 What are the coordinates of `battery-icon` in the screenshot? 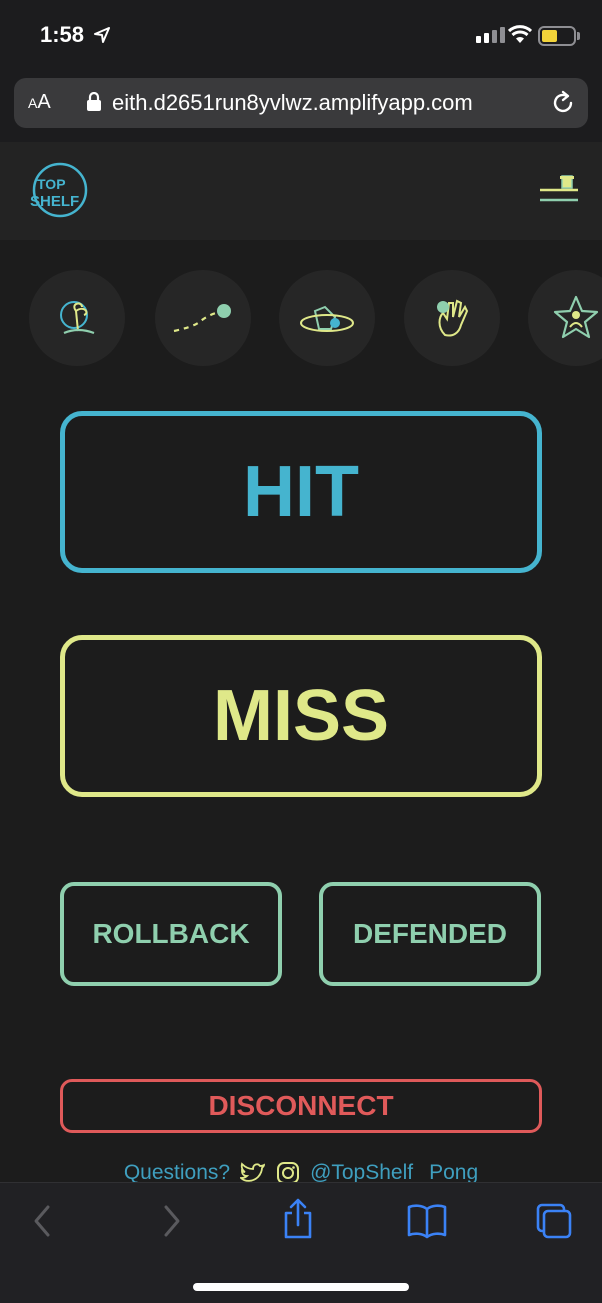 It's located at (557, 36).